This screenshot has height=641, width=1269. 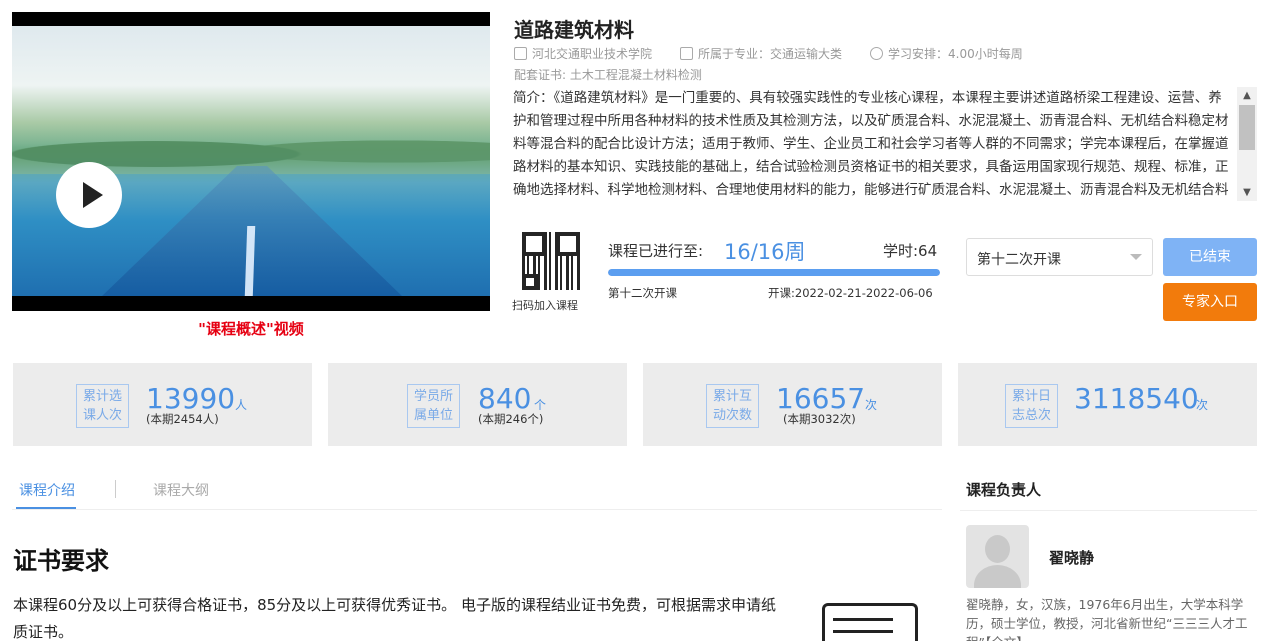 I want to click on school-meta: 河北交通职业技术学院, so click(x=583, y=53).